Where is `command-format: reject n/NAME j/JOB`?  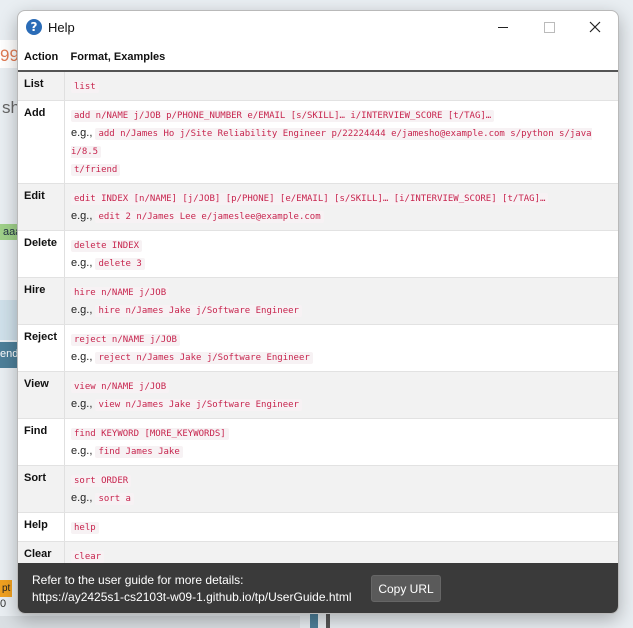
command-format: reject n/NAME j/JOB is located at coordinates (125, 340).